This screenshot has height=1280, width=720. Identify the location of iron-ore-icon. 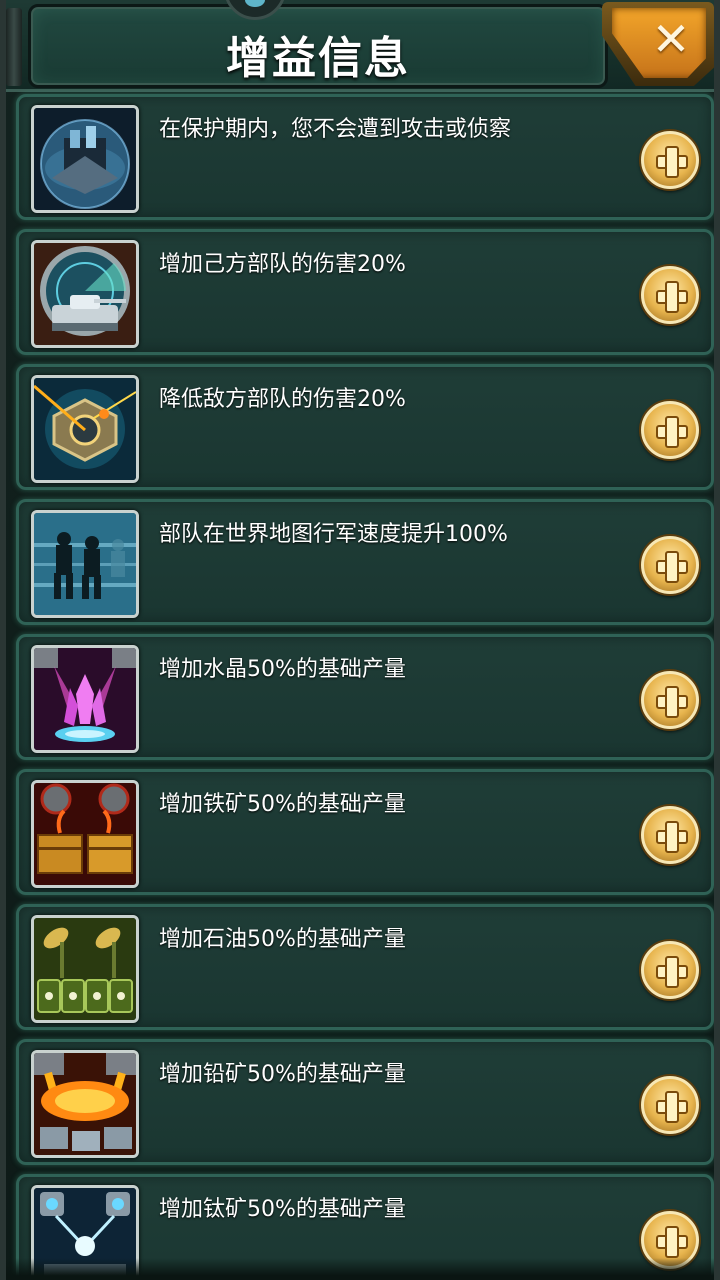
(85, 834).